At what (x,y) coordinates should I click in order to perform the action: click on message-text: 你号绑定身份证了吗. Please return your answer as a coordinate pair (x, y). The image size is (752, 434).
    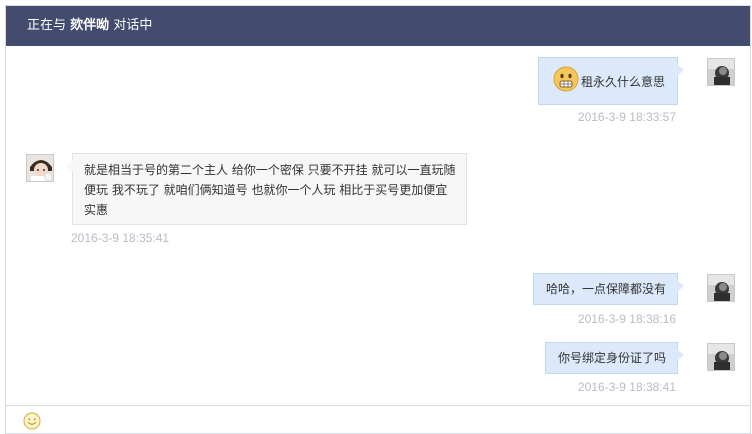
    Looking at the image, I should click on (612, 358).